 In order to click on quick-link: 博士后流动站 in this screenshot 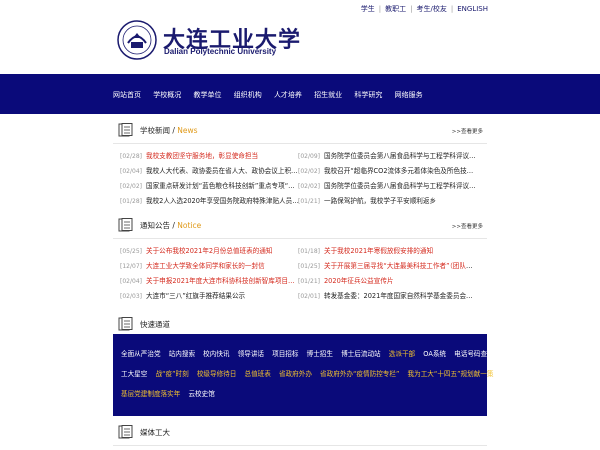, I will do `click(361, 354)`.